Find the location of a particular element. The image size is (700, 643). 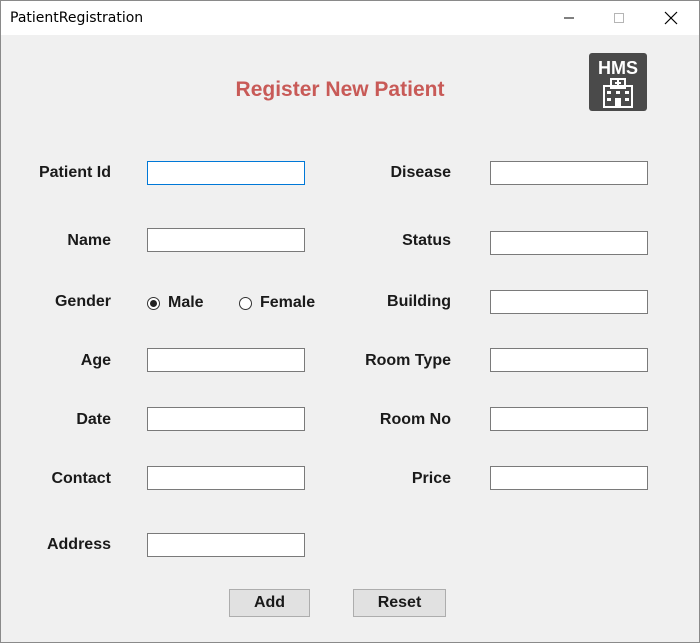

building-label: Building is located at coordinates (419, 301).